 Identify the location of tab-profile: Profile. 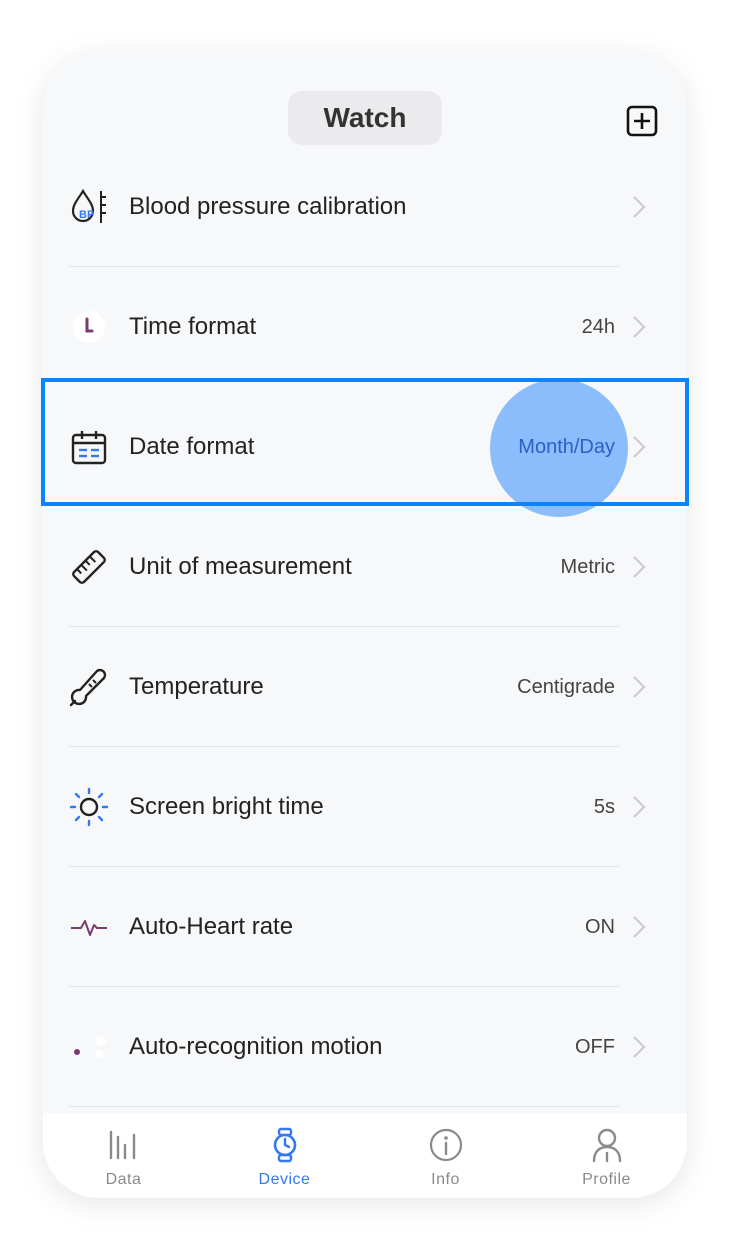
(606, 1155).